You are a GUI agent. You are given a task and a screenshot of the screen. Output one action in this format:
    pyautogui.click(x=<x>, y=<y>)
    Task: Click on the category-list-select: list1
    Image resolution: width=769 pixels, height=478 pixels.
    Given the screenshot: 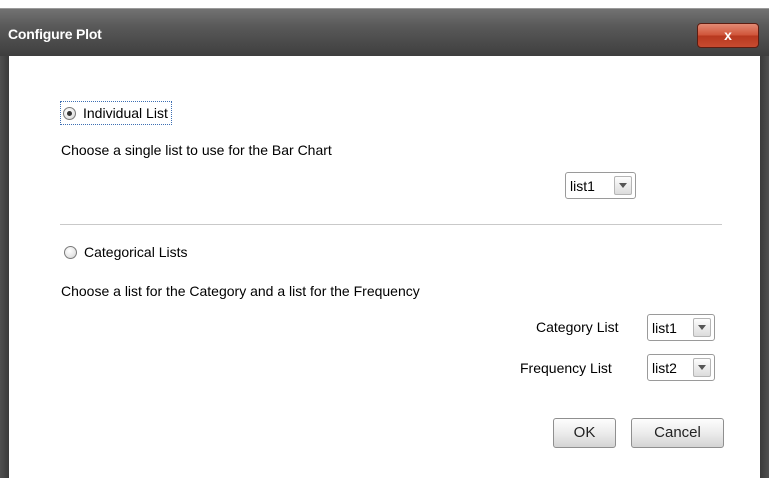 What is the action you would take?
    pyautogui.click(x=681, y=327)
    